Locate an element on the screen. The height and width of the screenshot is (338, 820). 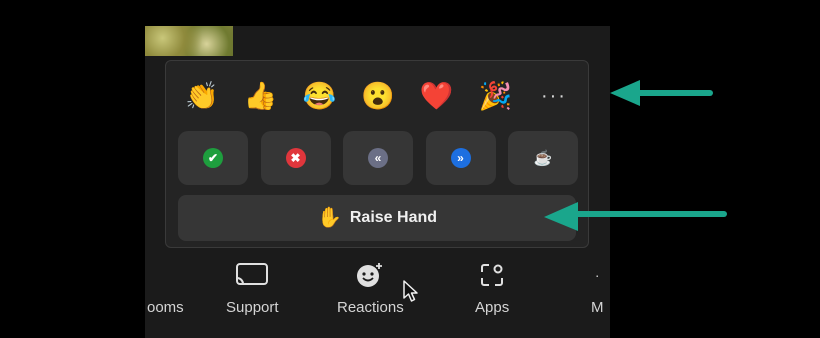
no-button: ✖ is located at coordinates (295, 158).